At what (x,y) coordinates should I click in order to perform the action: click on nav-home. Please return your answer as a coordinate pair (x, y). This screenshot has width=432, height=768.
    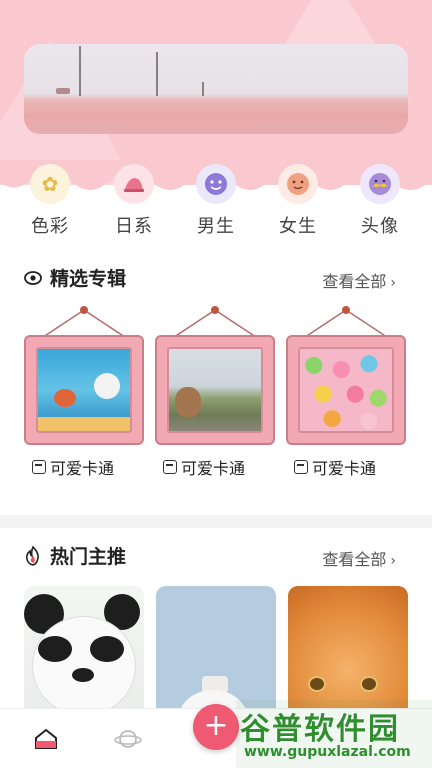
    Looking at the image, I should click on (46, 739).